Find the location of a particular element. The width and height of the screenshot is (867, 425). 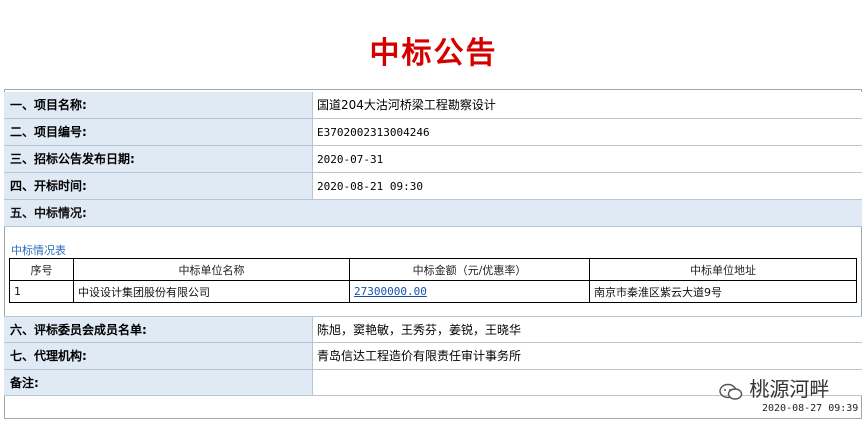

cell-address: 南京市秦淮区紫云大道9号 is located at coordinates (723, 291).